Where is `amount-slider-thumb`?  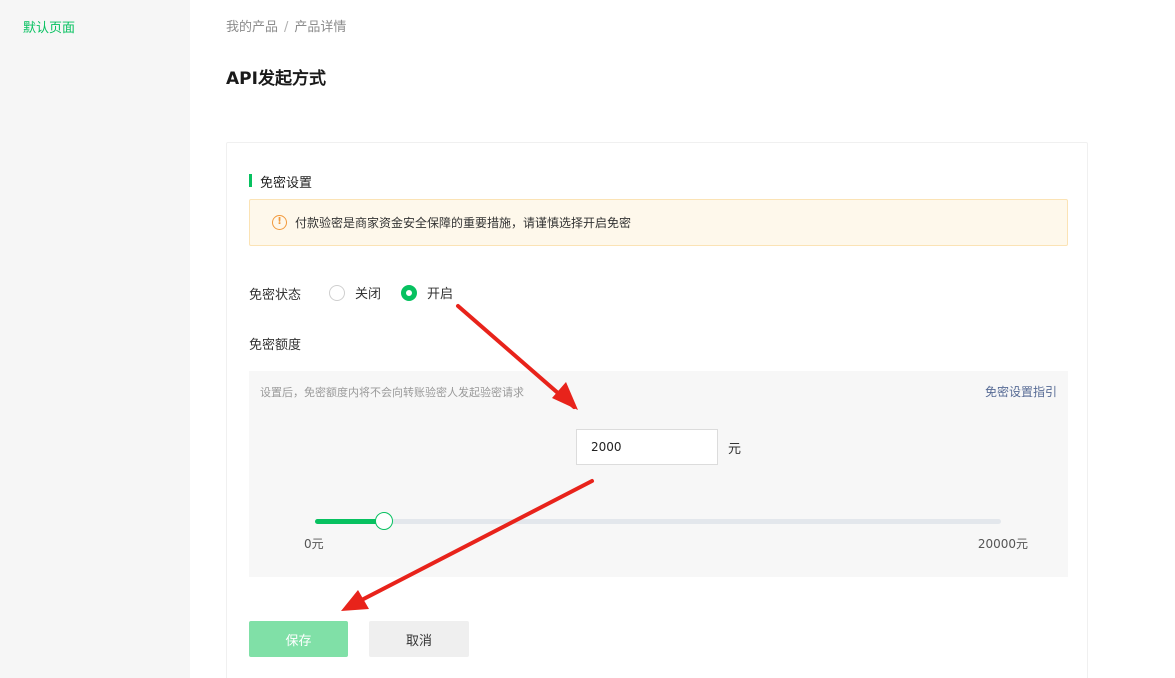
amount-slider-thumb is located at coordinates (384, 521).